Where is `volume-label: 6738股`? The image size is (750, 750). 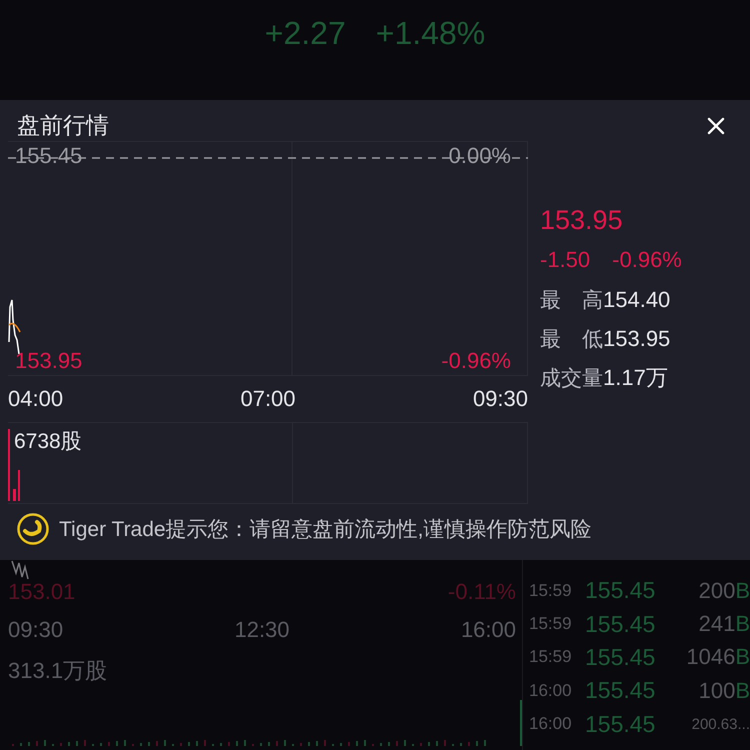 volume-label: 6738股 is located at coordinates (48, 442).